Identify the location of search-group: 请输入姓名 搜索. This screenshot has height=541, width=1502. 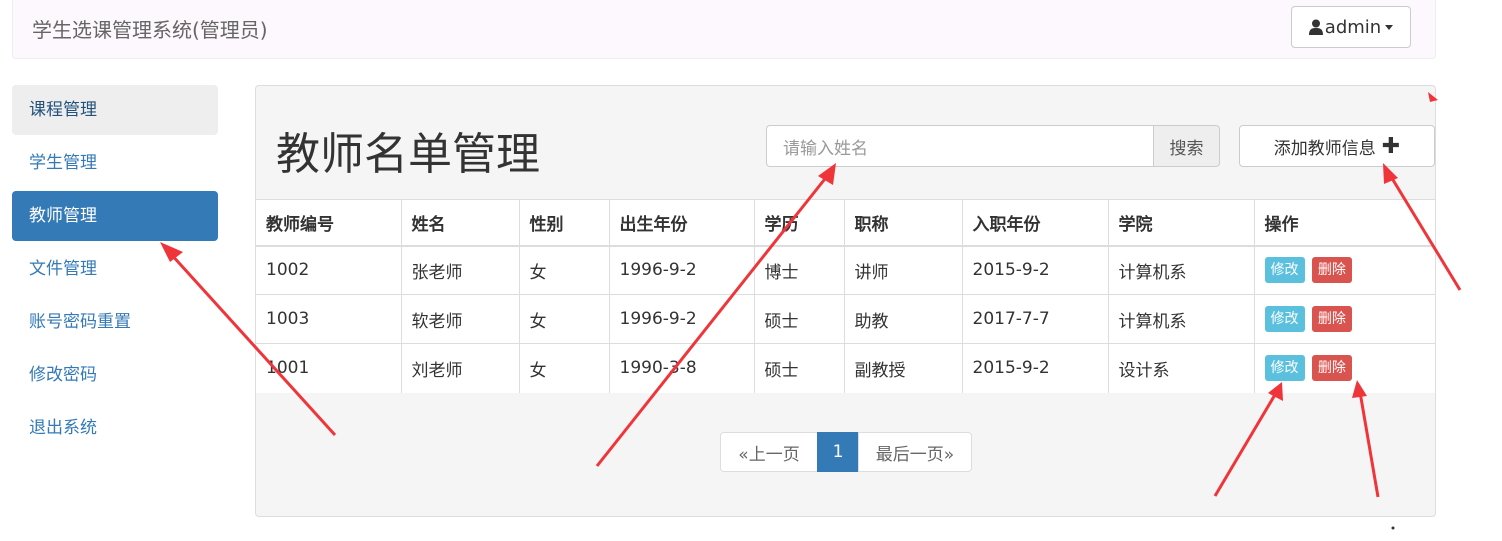
(993, 146).